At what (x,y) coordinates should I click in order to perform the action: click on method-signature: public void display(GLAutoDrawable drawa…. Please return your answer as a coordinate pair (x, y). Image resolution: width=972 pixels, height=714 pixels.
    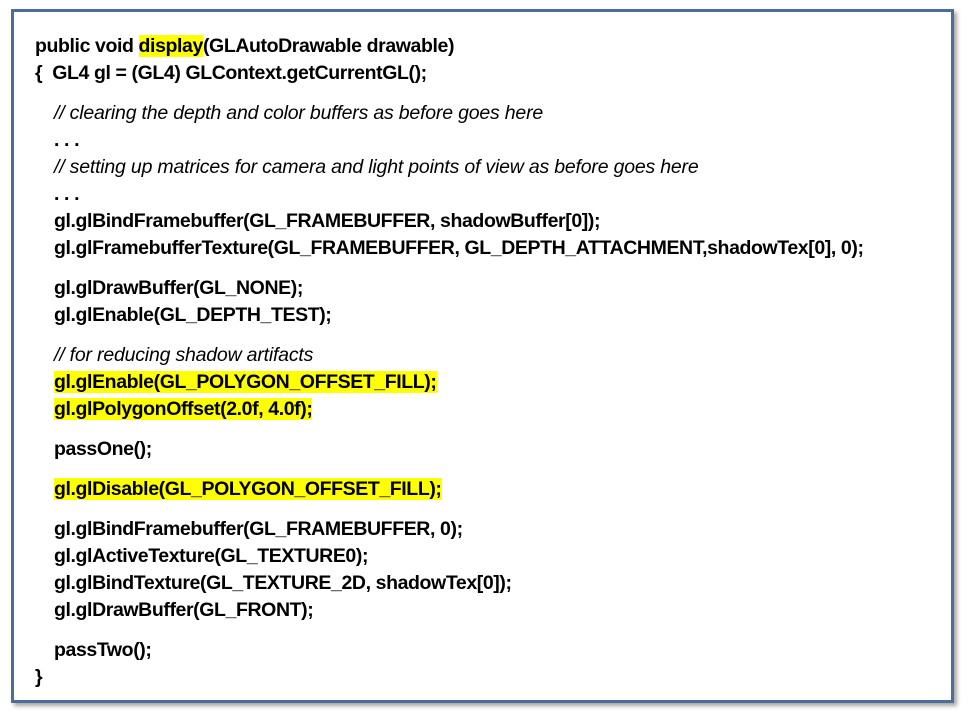
    Looking at the image, I should click on (244, 46).